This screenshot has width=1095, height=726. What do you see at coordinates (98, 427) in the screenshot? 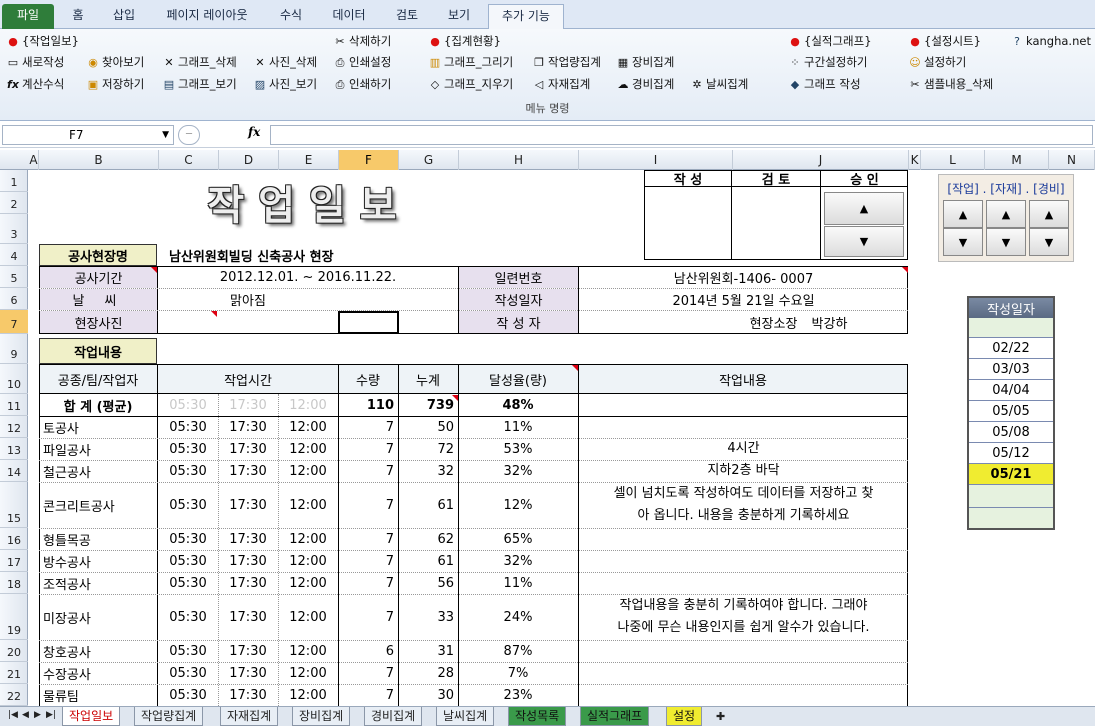
I see `table-cell-trade: 토공사` at bounding box center [98, 427].